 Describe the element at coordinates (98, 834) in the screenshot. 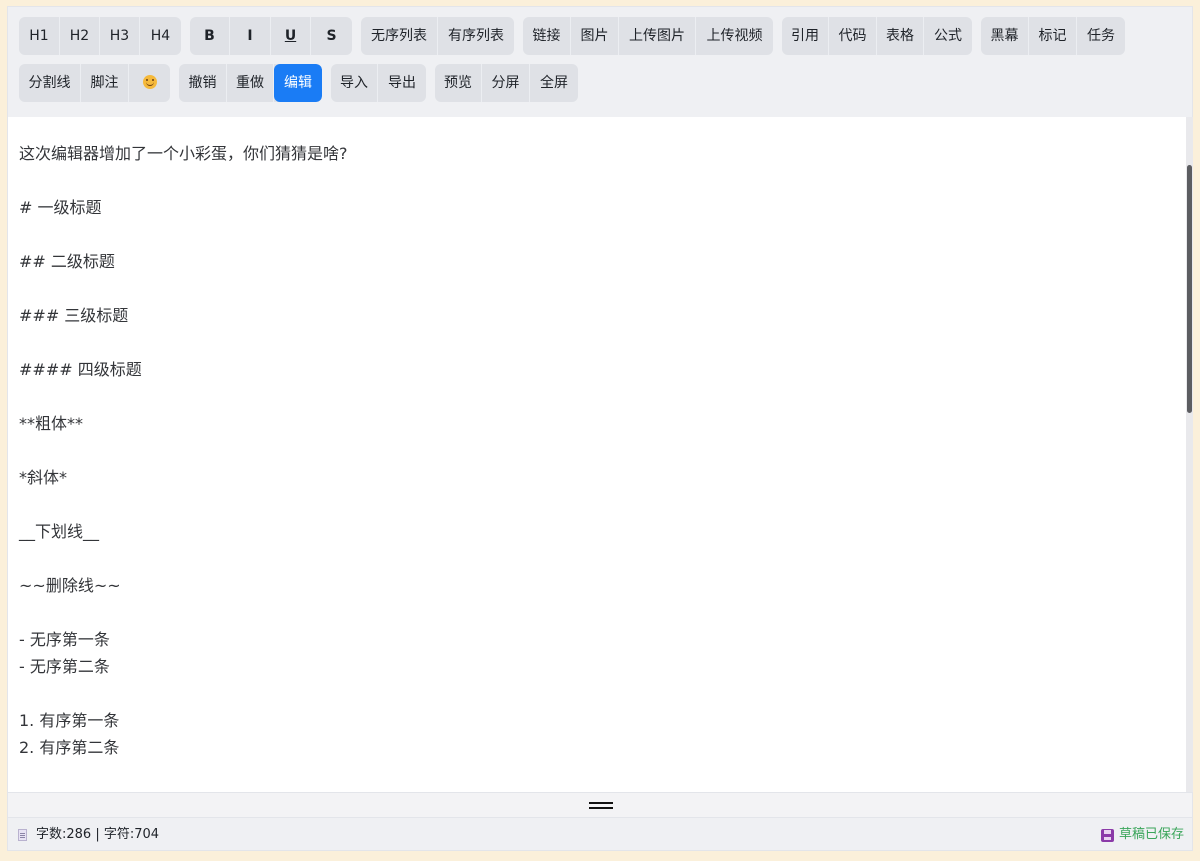

I see `word-count: 字数:286 | 字符:704` at that location.